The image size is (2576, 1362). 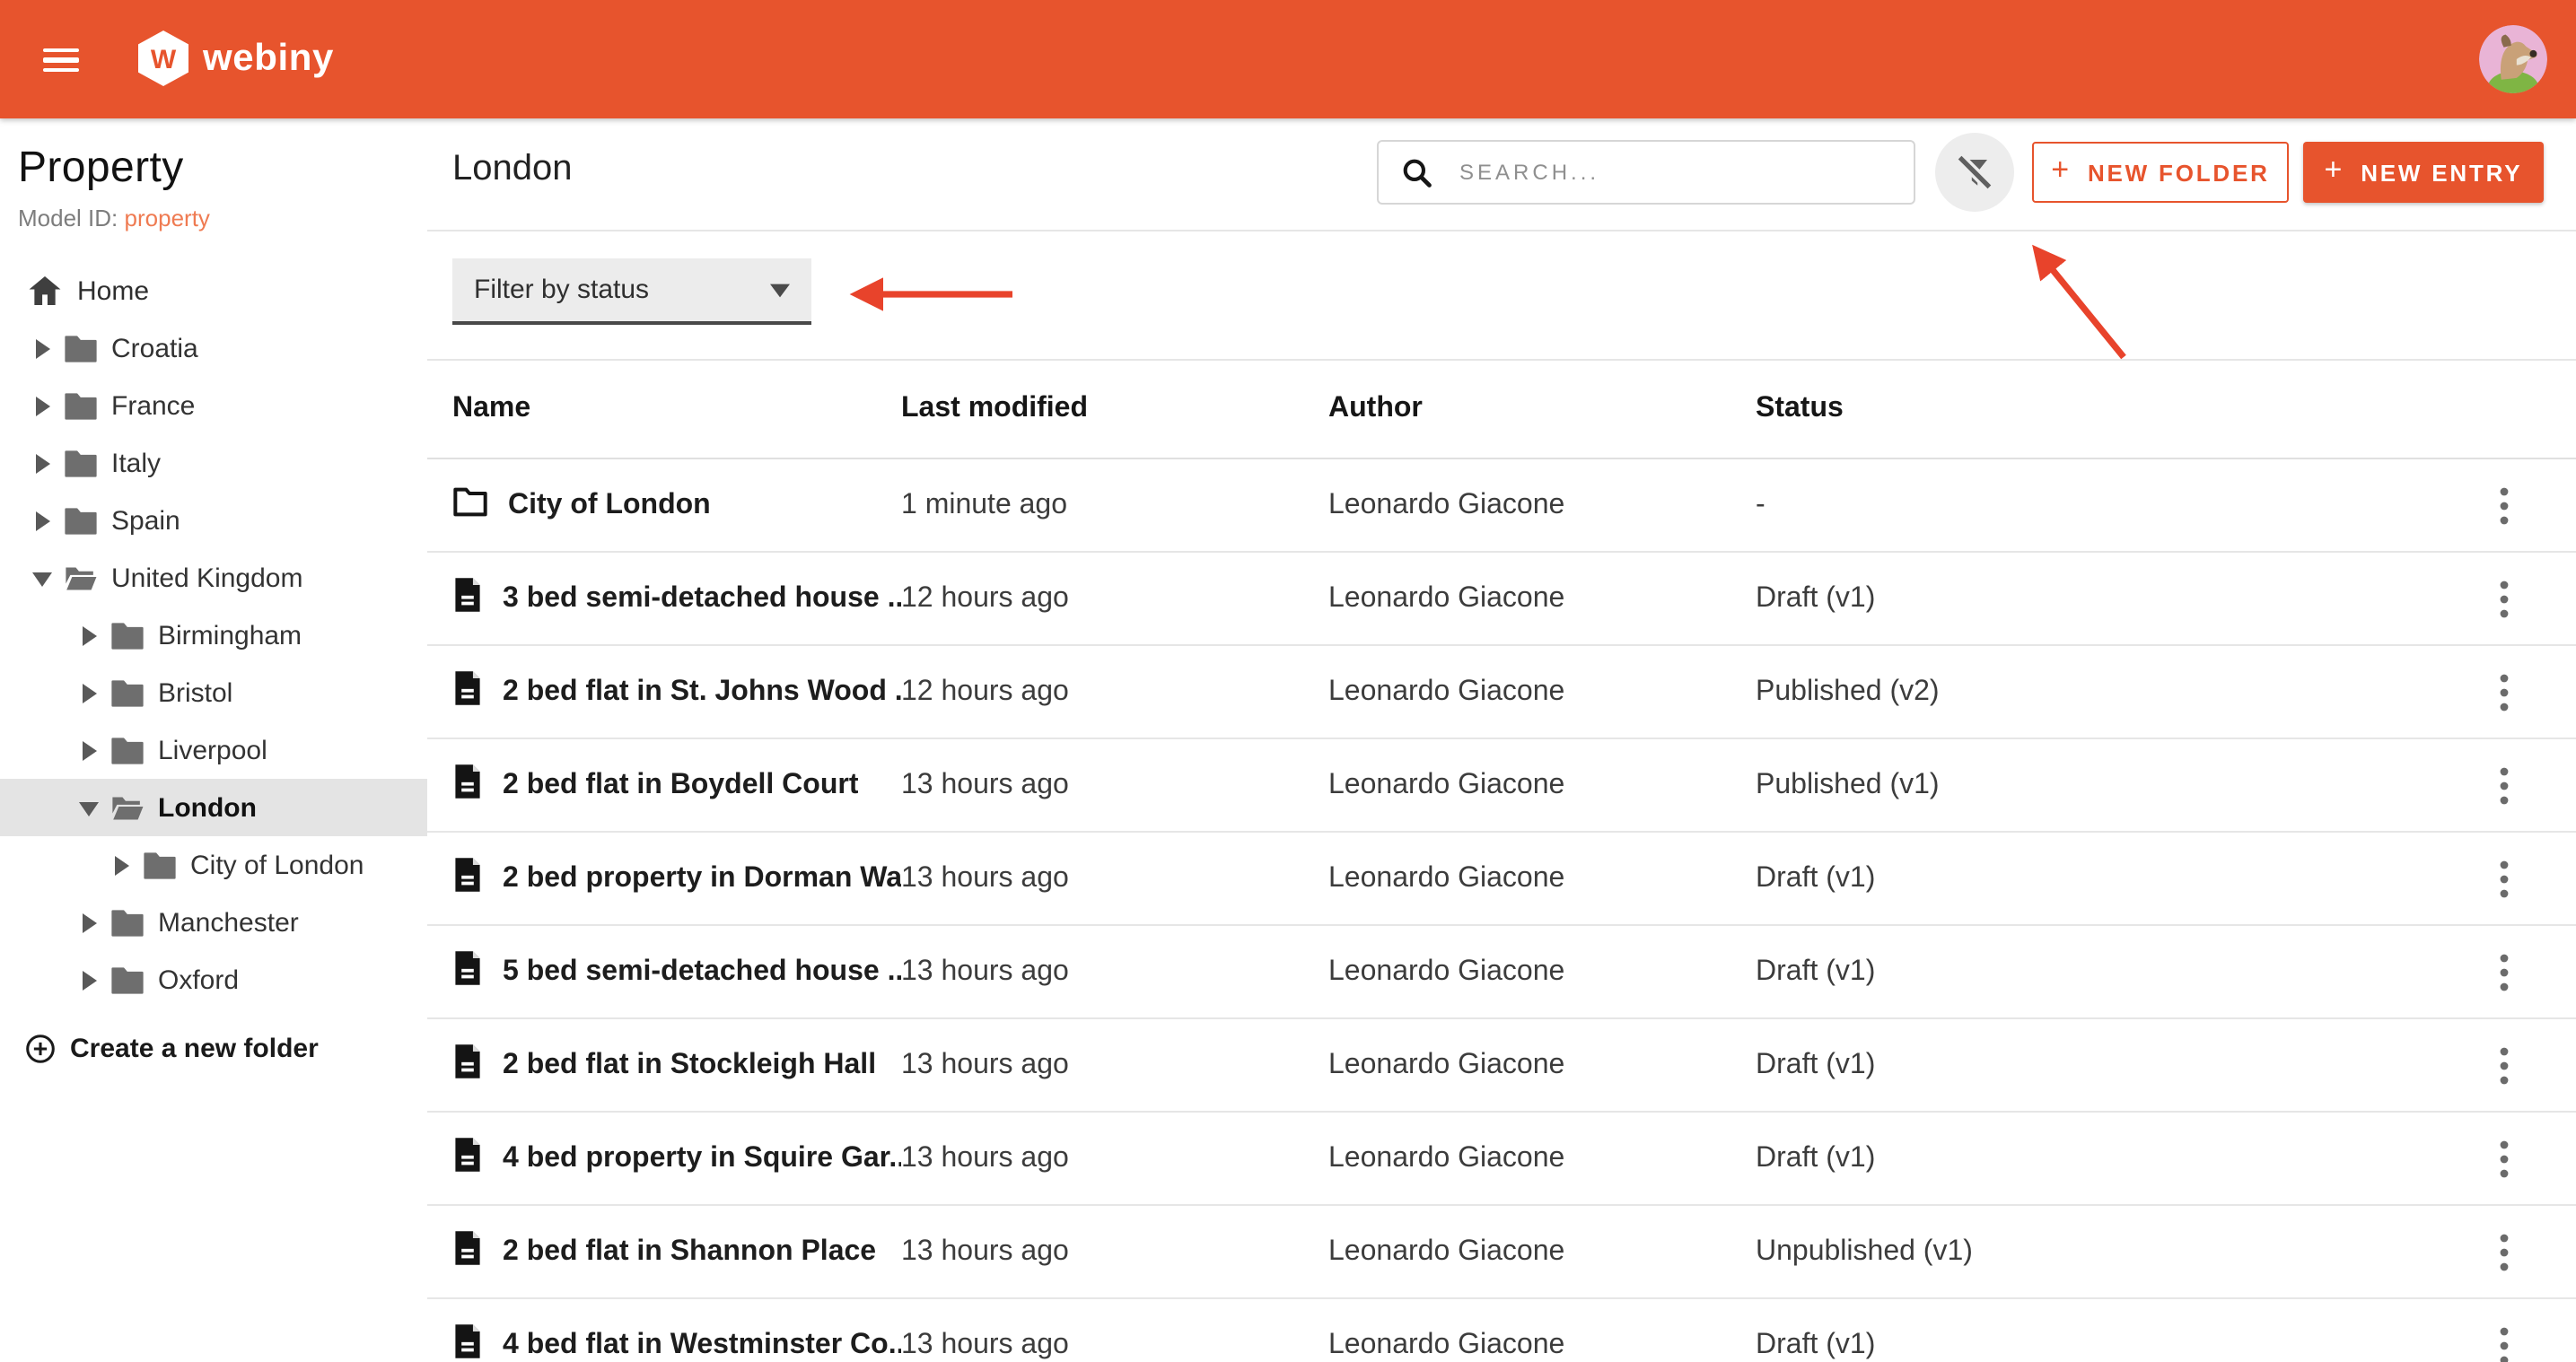 What do you see at coordinates (213, 348) in the screenshot?
I see `sidebar-item-croatia: Croatia` at bounding box center [213, 348].